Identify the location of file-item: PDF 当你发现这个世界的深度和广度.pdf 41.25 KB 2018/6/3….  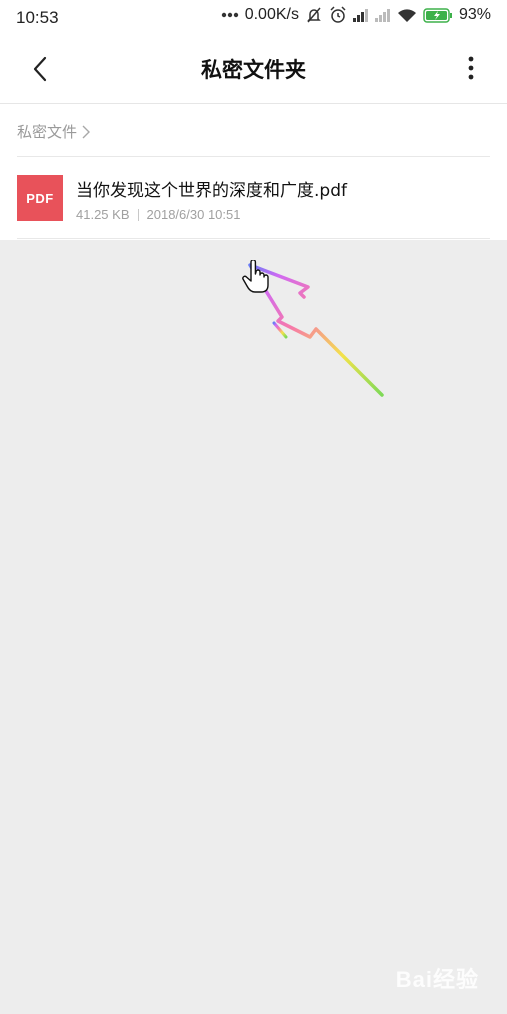
(253, 198).